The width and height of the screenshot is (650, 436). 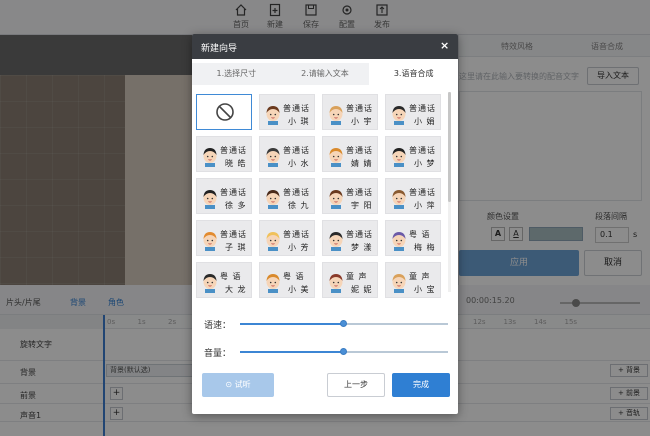 What do you see at coordinates (299, 205) in the screenshot?
I see `voice-name: 徐 九` at bounding box center [299, 205].